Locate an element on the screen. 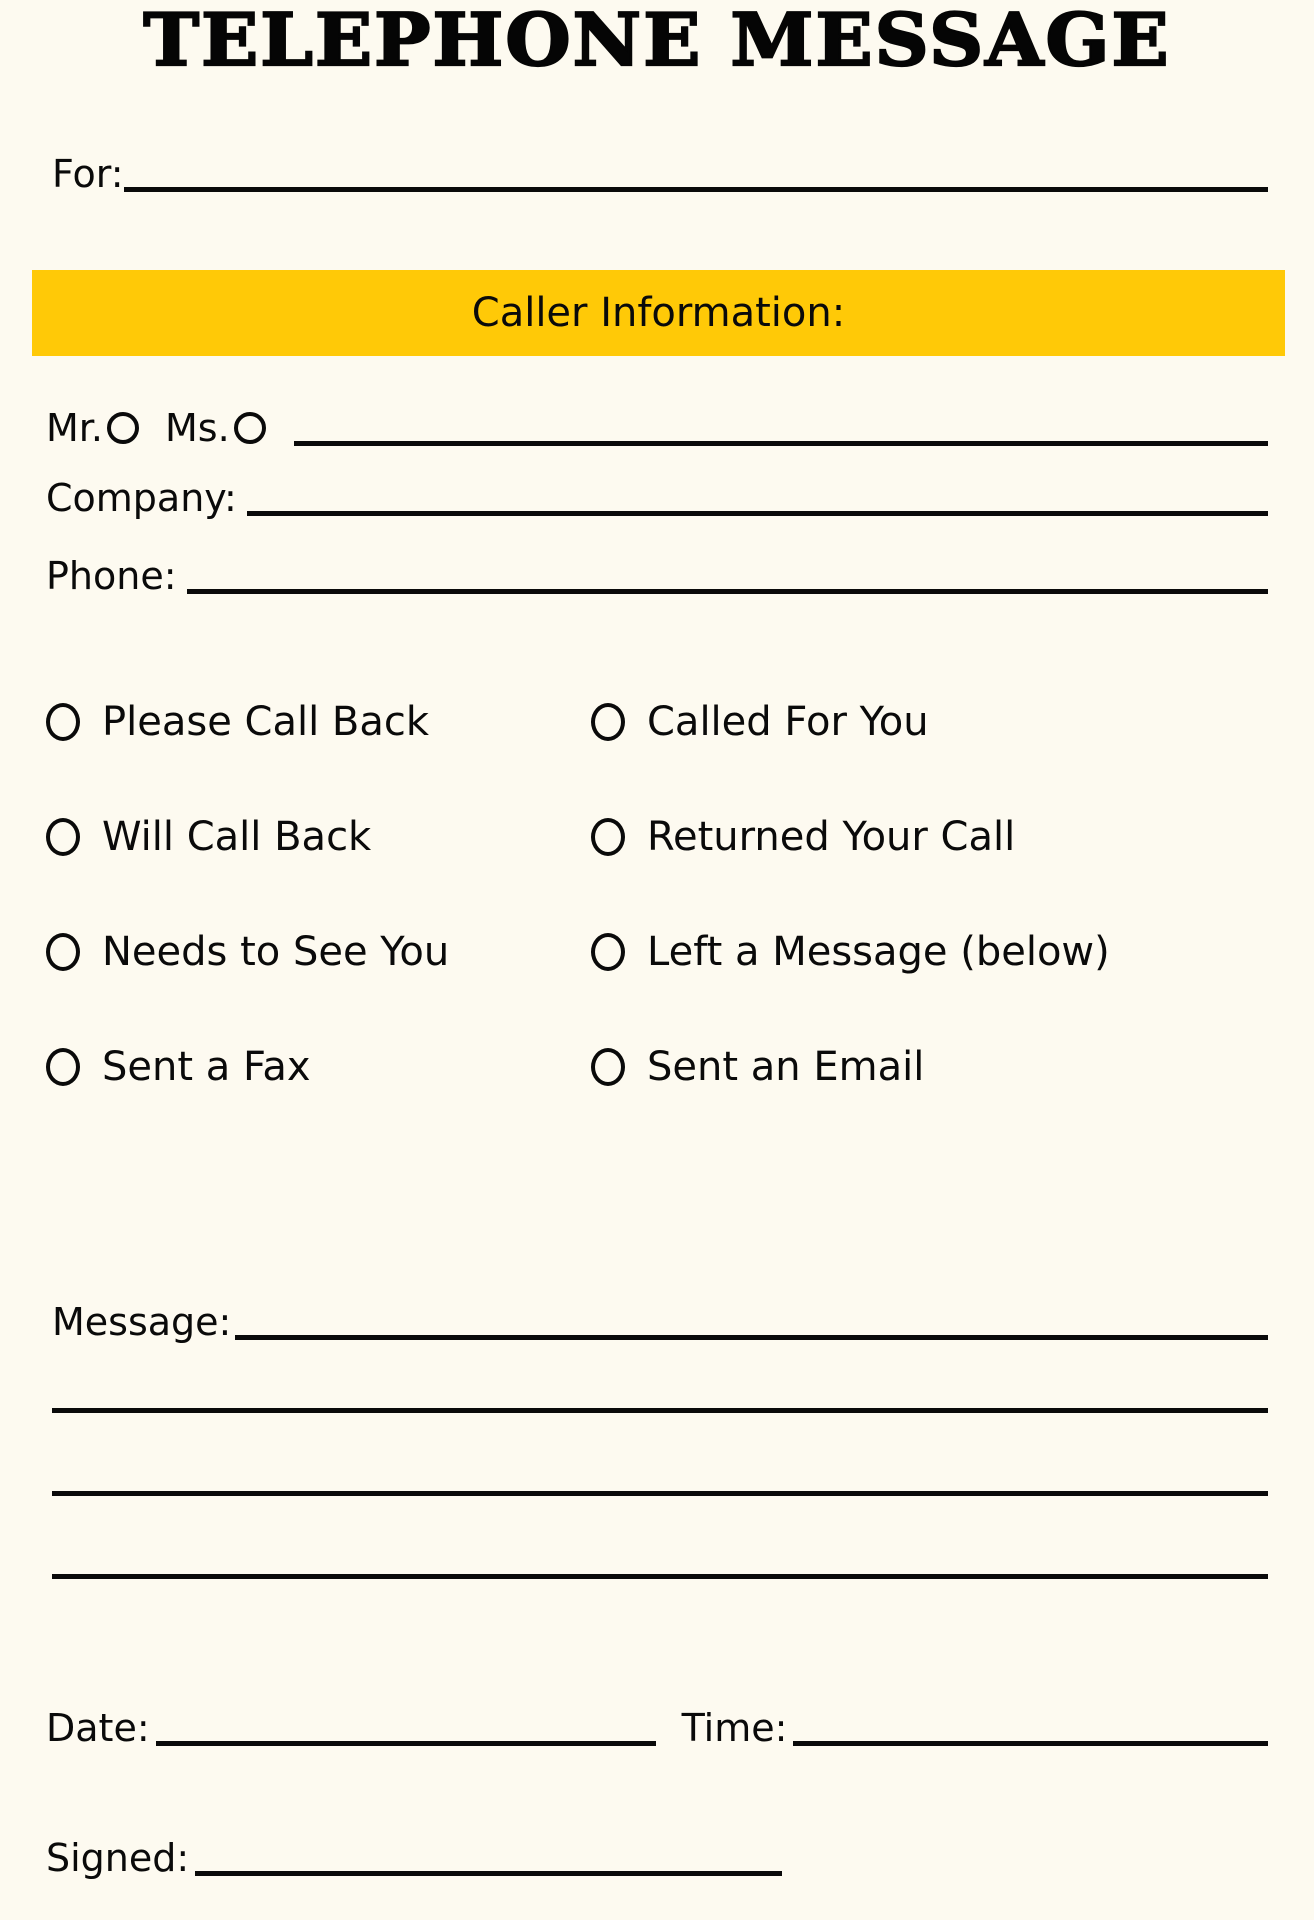  recipient-input is located at coordinates (695, 189).